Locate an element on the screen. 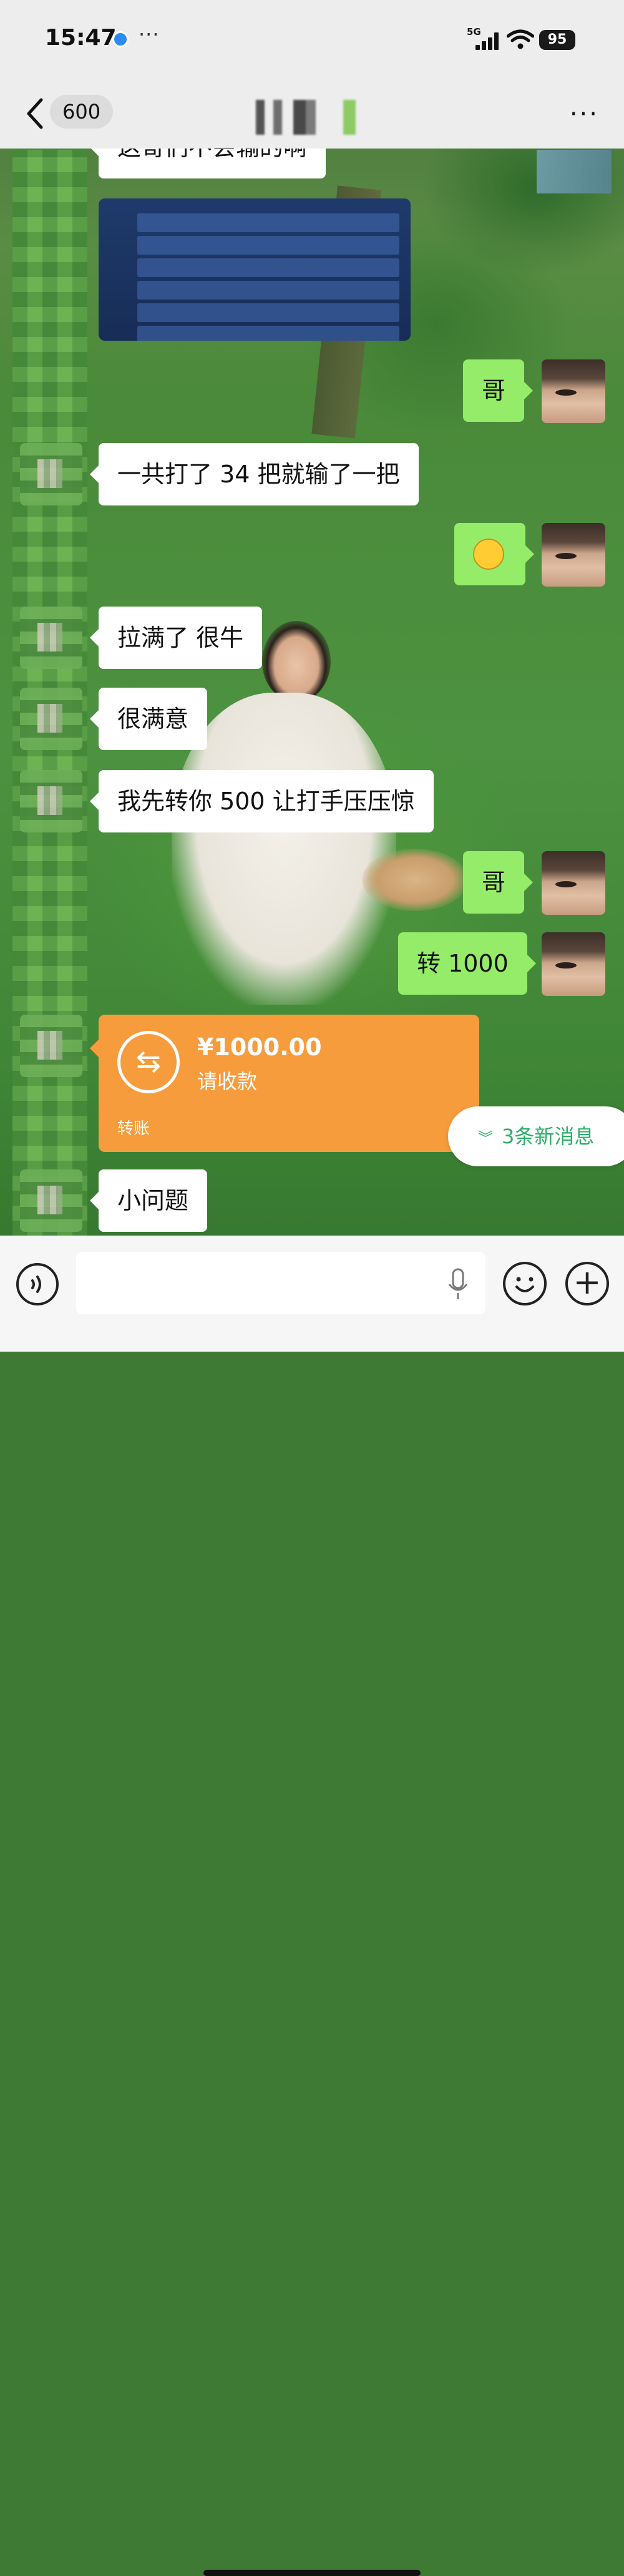  double-chevron-down-icon: ︾ is located at coordinates (485, 1138).